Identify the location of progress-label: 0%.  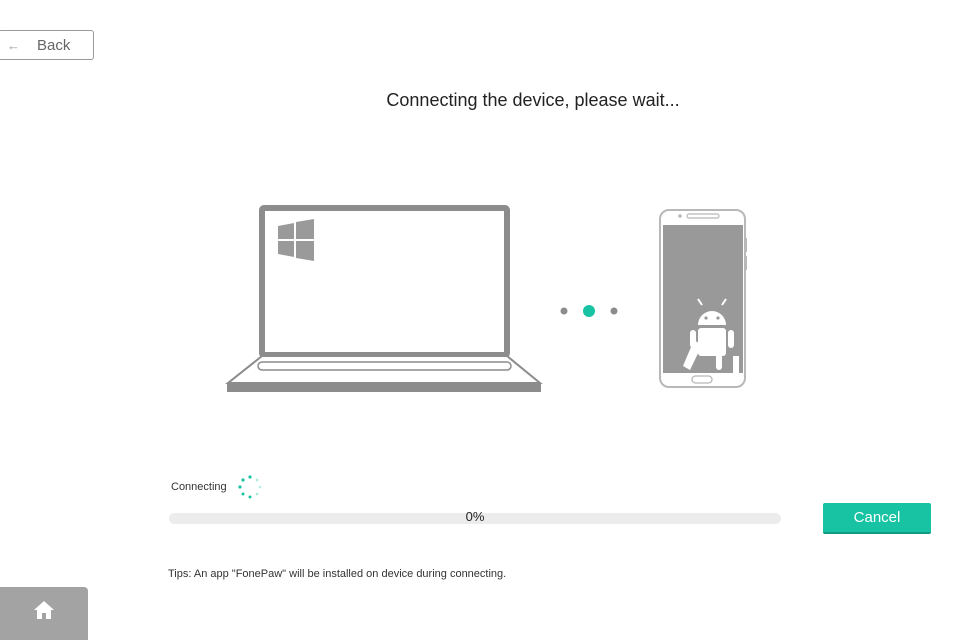
(475, 516).